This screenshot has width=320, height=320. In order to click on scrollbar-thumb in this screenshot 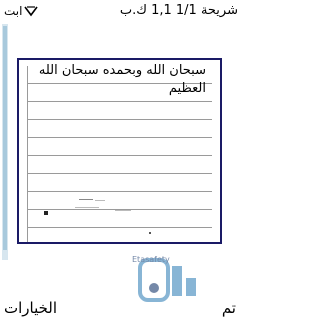, I will do `click(5, 138)`.